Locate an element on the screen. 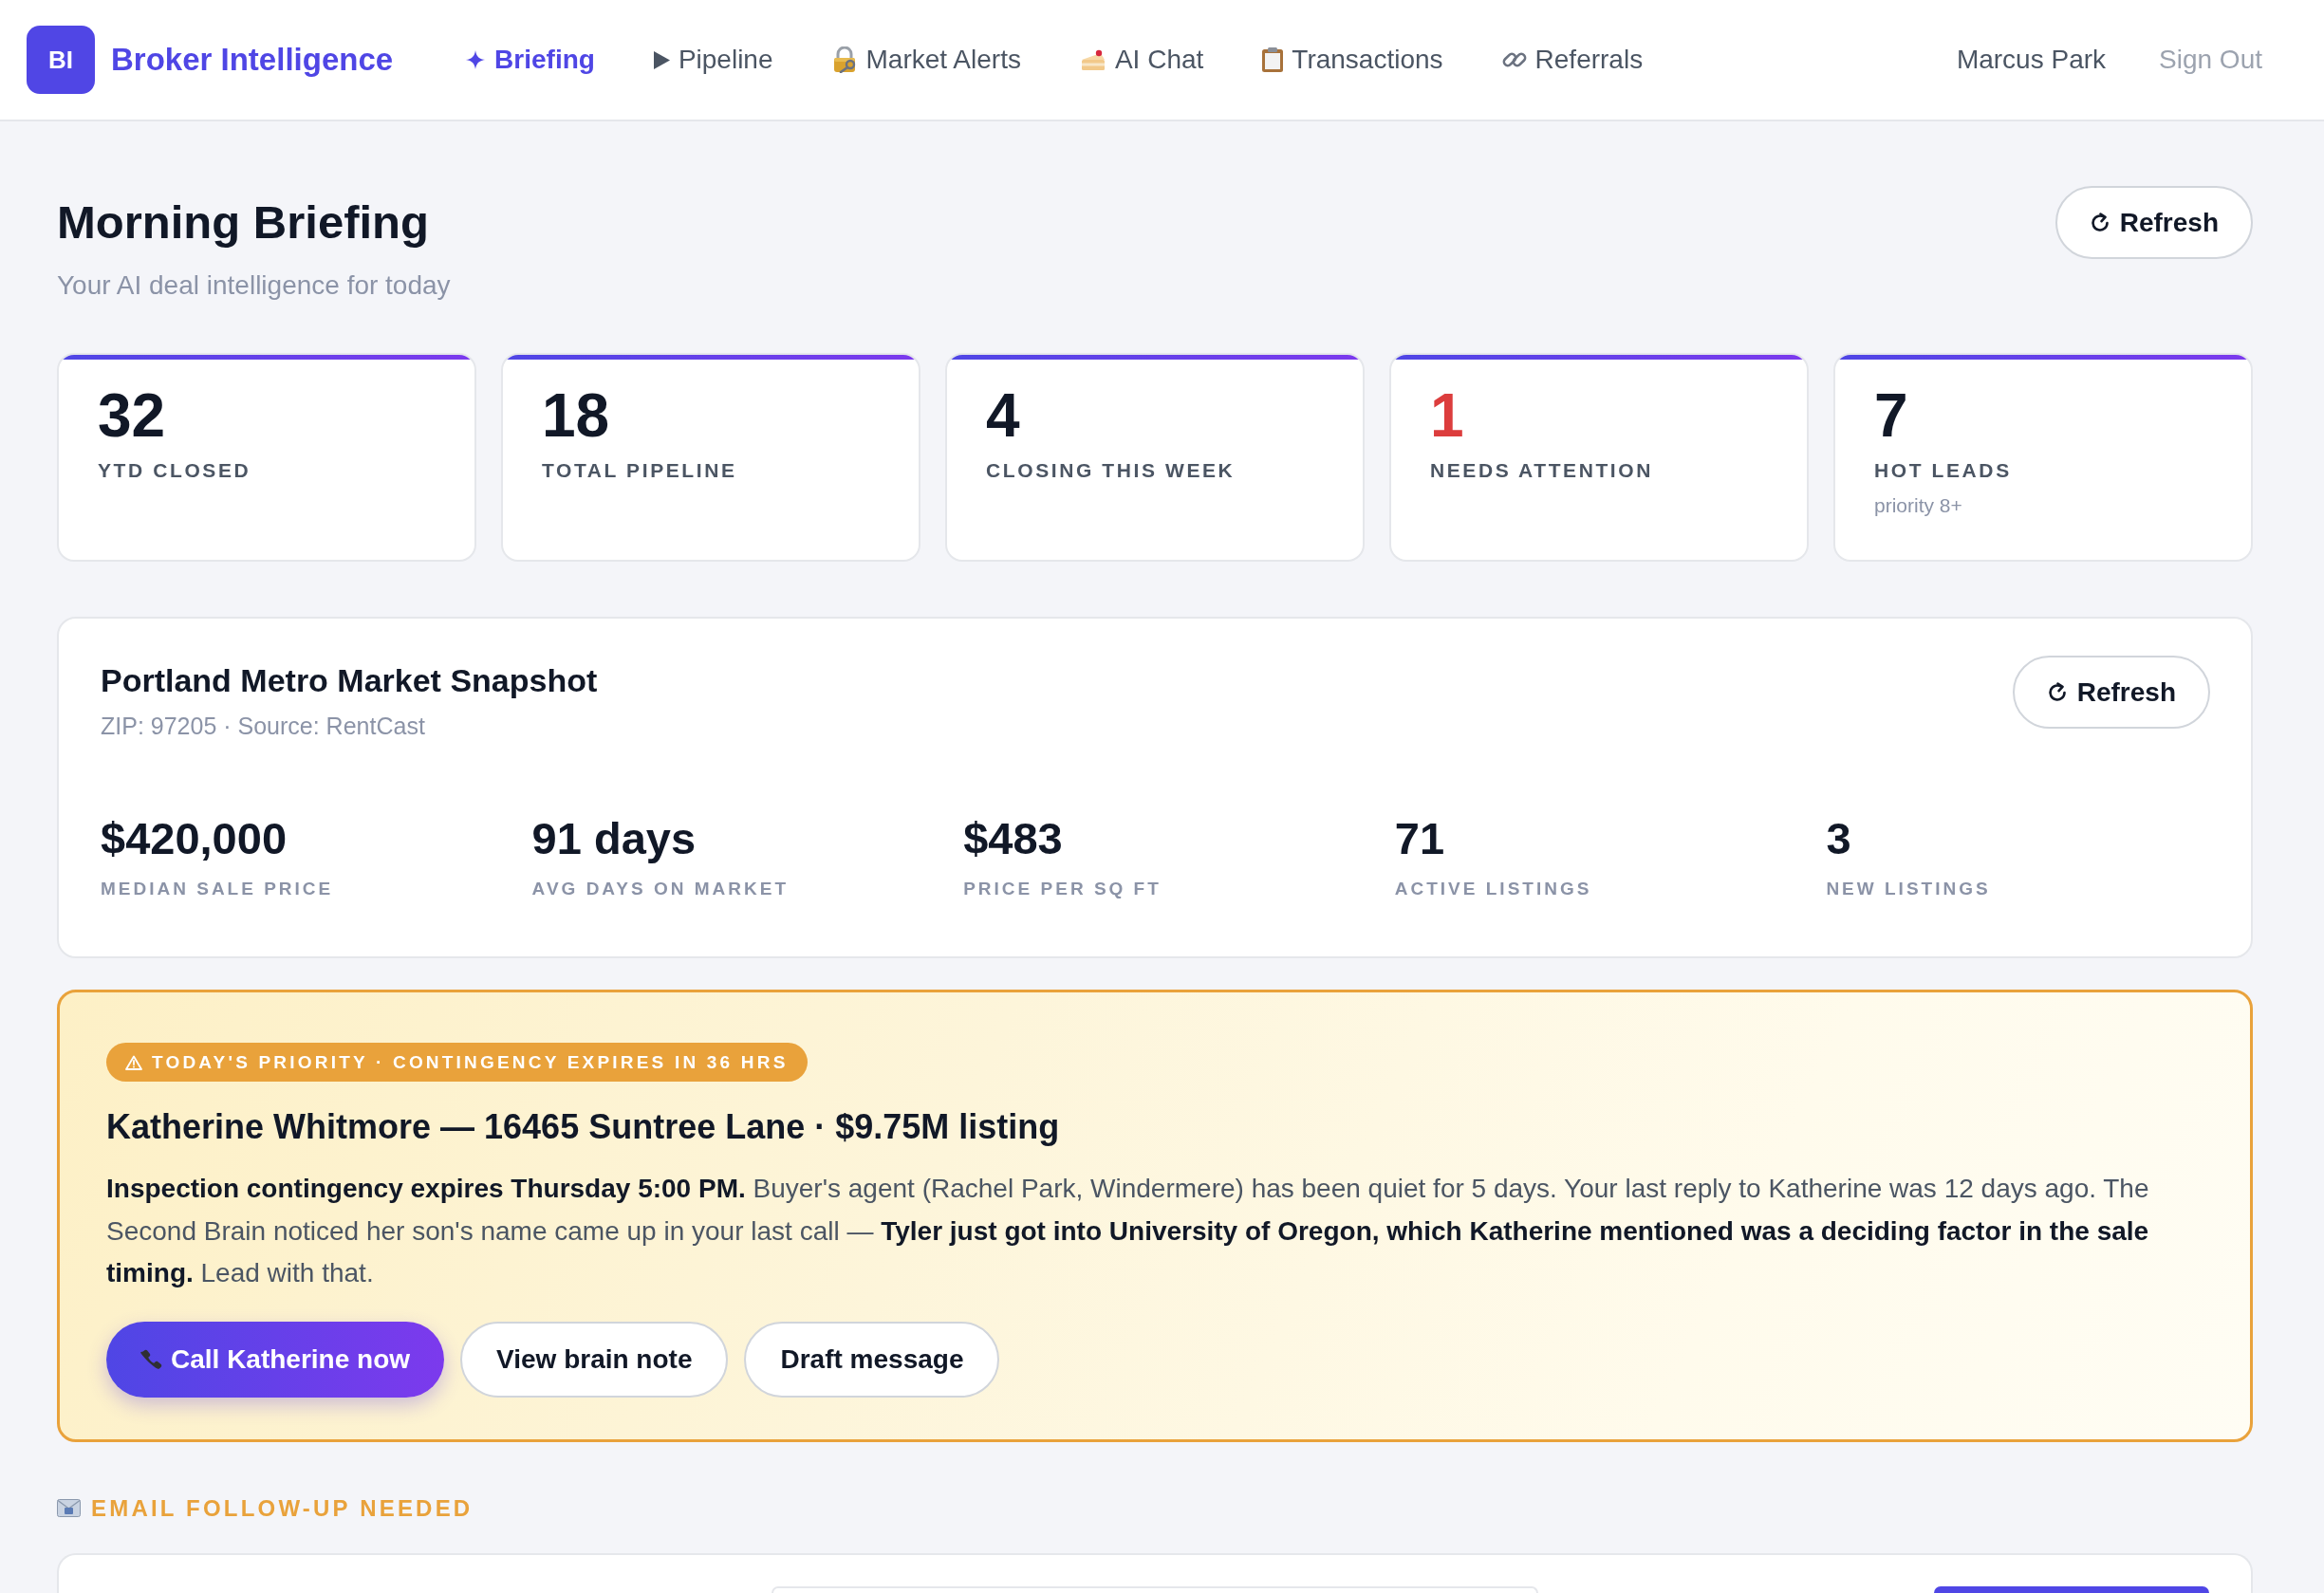 The image size is (2324, 1593). stat-label: NEEDS ATTENTION is located at coordinates (1542, 470).